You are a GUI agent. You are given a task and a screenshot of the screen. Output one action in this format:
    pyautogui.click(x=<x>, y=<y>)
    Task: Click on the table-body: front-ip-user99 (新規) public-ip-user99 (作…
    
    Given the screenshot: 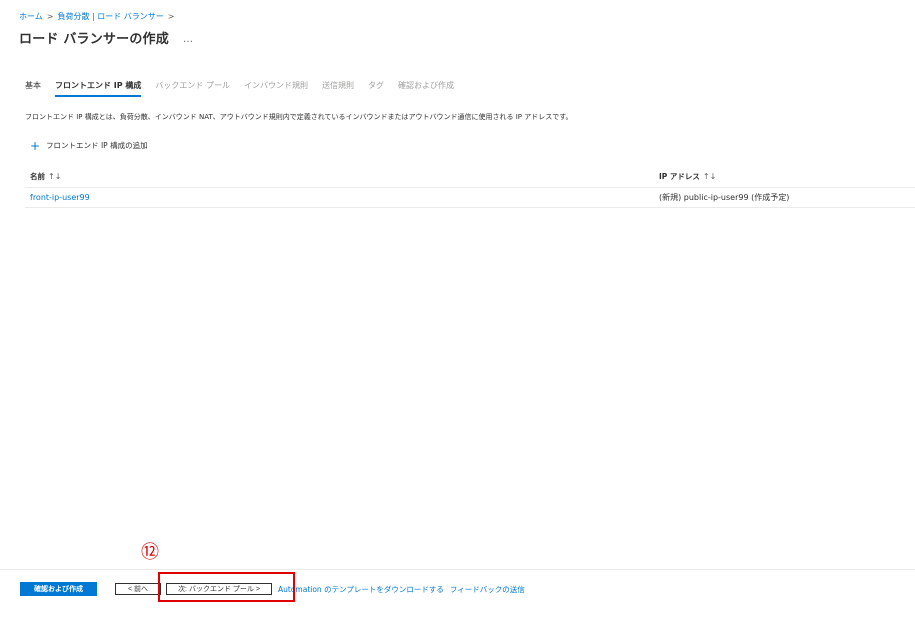 What is the action you would take?
    pyautogui.click(x=470, y=198)
    